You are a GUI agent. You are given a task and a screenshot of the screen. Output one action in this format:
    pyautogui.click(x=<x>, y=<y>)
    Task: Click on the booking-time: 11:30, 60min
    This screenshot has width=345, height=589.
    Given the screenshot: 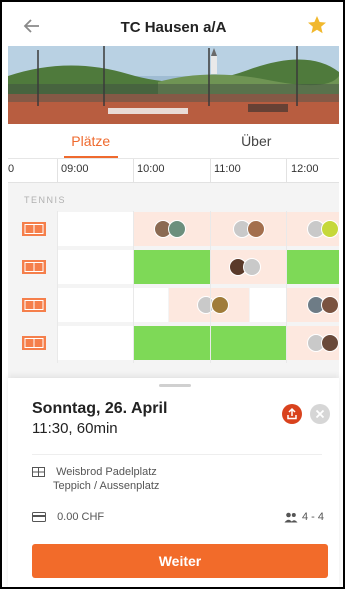 What is the action you would take?
    pyautogui.click(x=75, y=428)
    